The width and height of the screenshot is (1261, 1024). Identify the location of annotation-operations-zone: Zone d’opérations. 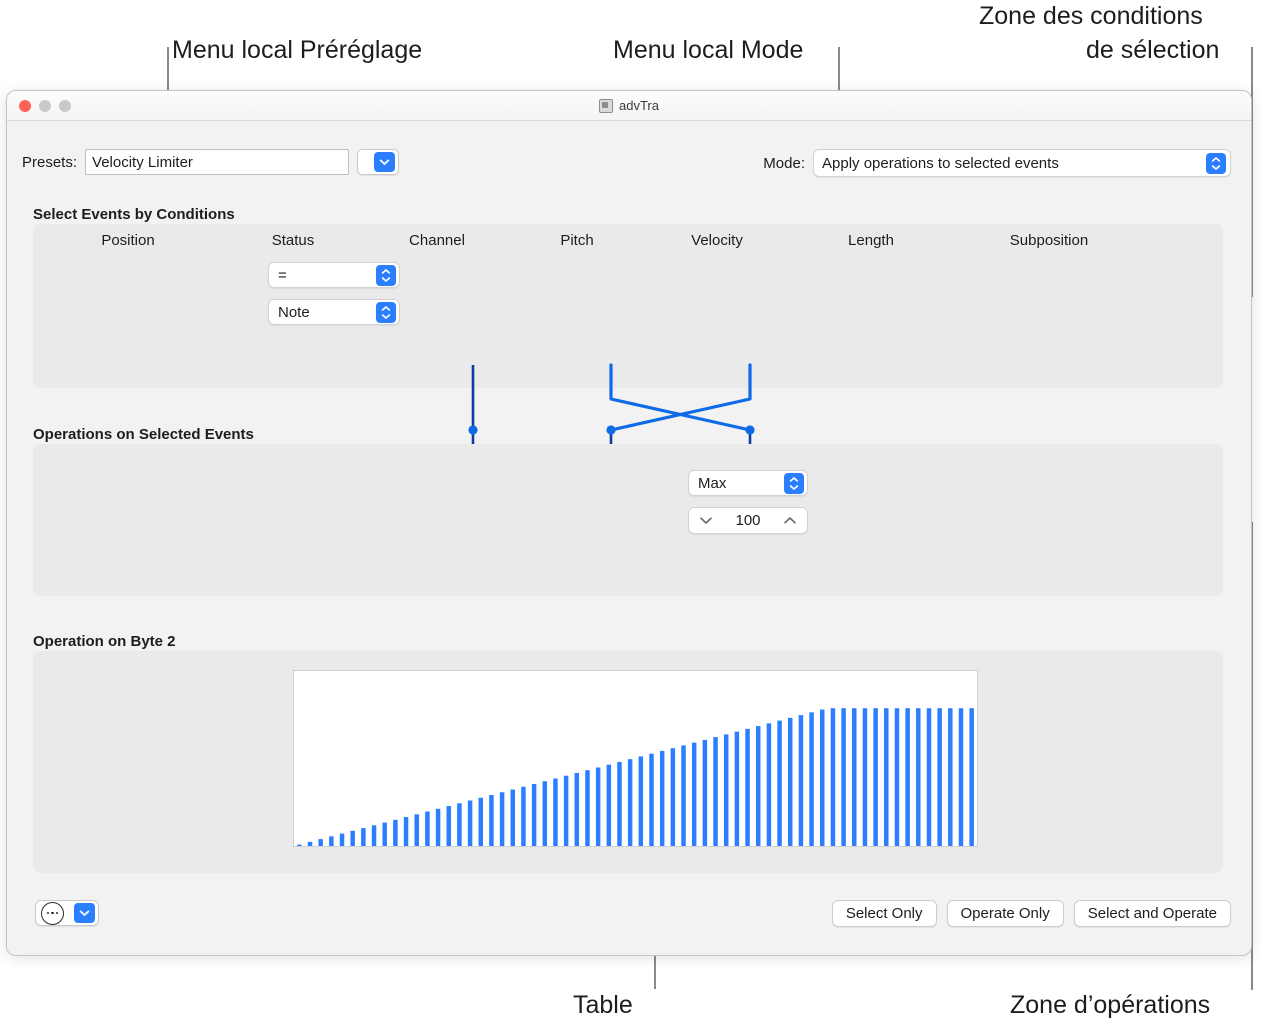
(1110, 1005).